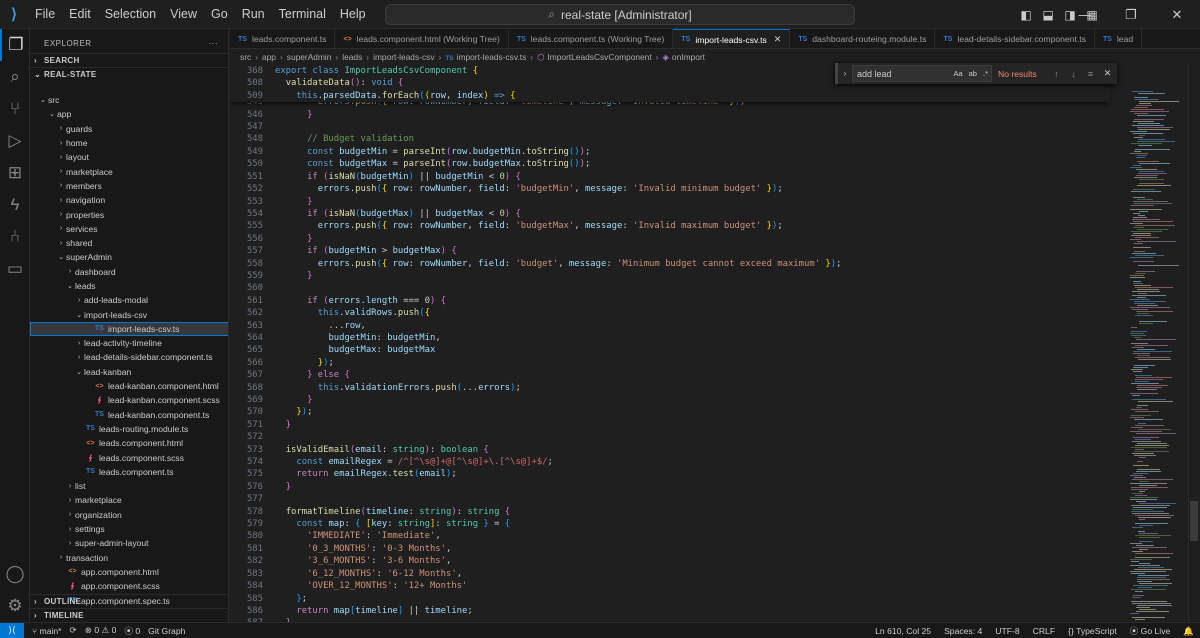  What do you see at coordinates (129, 74) in the screenshot?
I see `root-folder: ⌄ REAL-STATE` at bounding box center [129, 74].